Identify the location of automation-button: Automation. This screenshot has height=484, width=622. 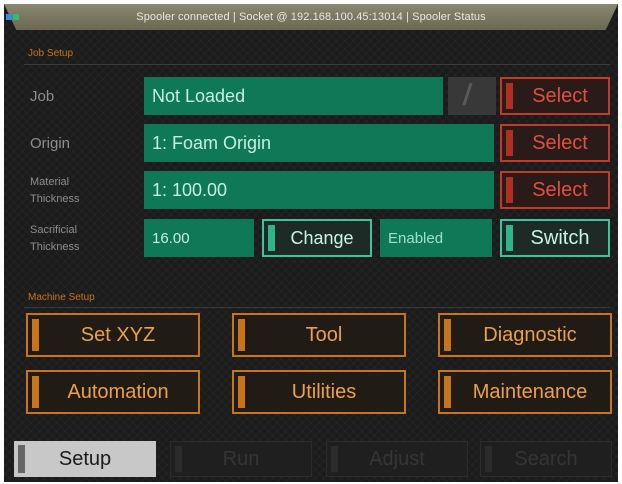
(113, 392).